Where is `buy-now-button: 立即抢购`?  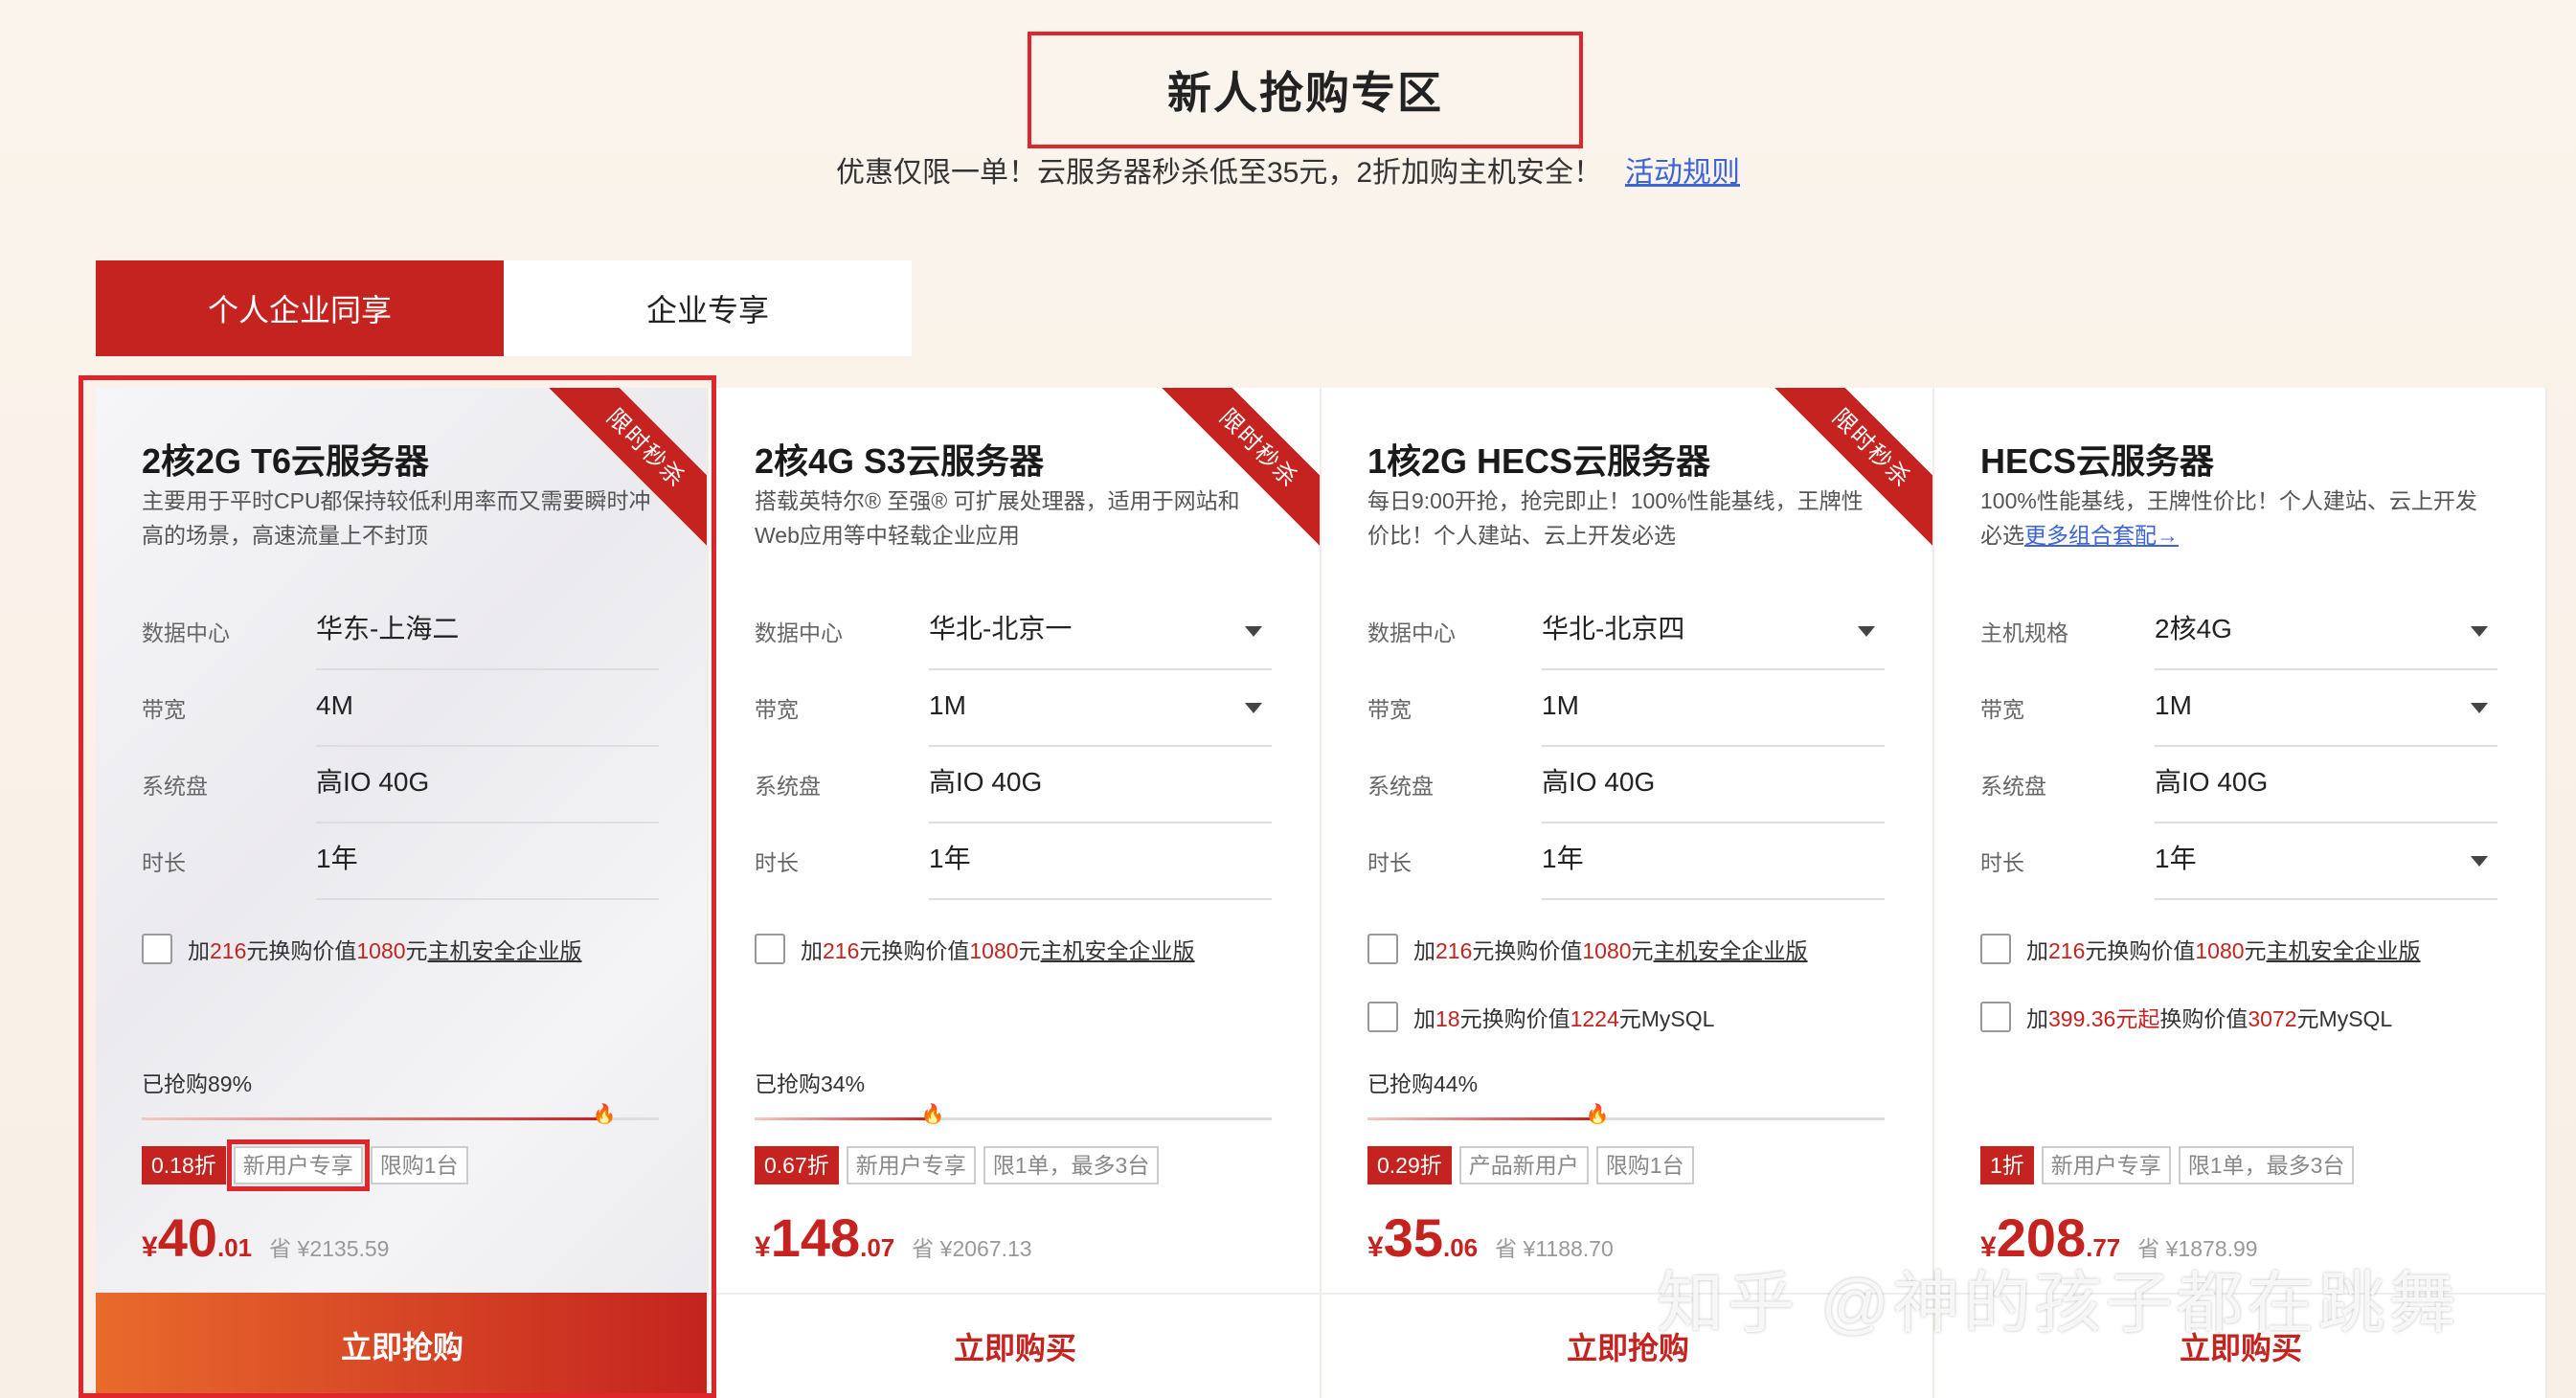 buy-now-button: 立即抢购 is located at coordinates (401, 1345).